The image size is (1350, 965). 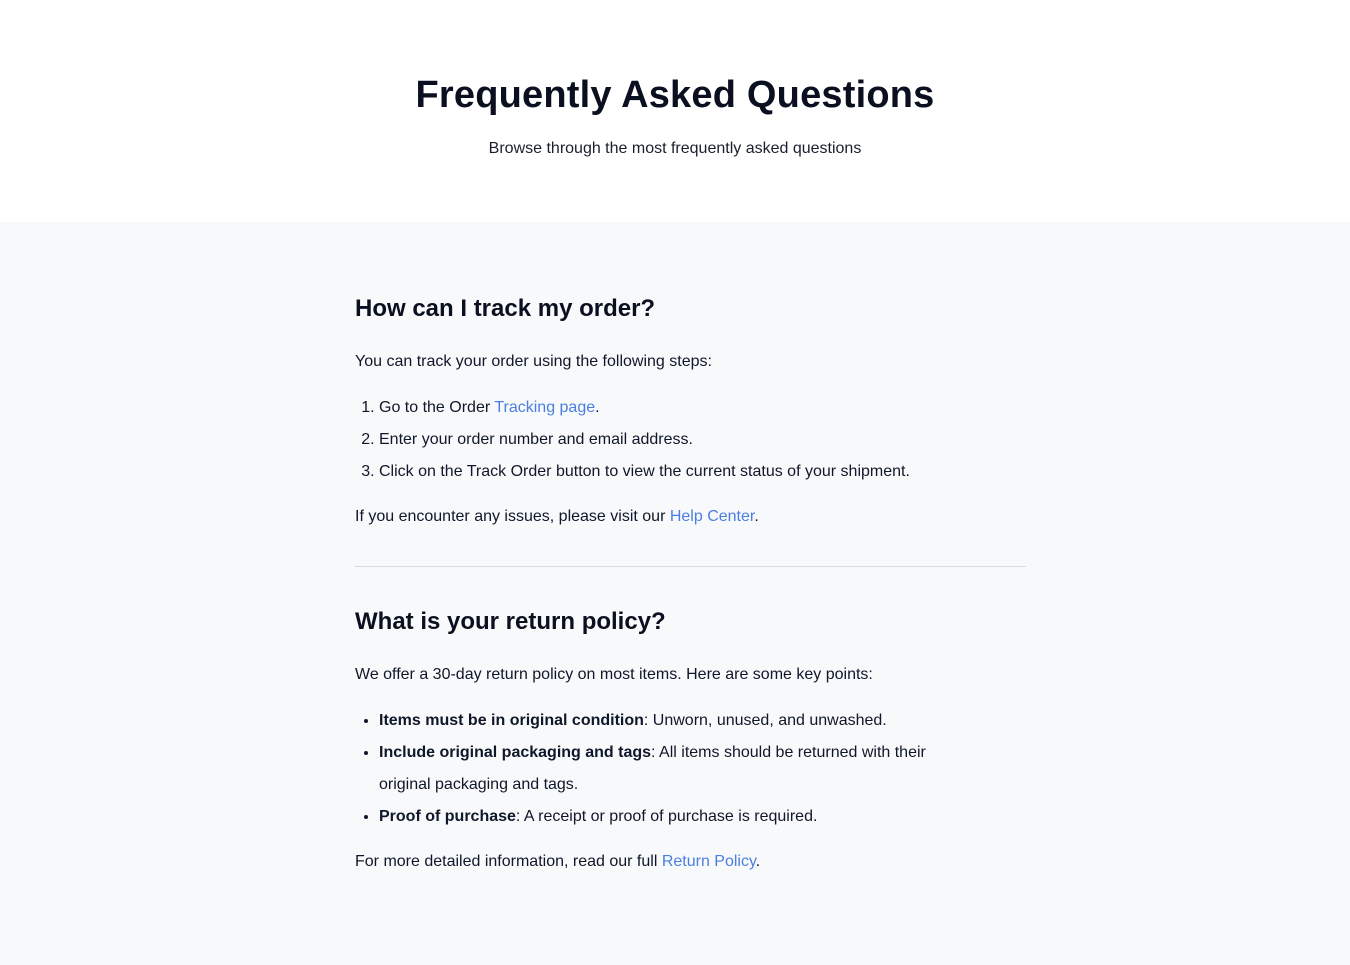 What do you see at coordinates (505, 308) in the screenshot?
I see `faq-question: How can I track my order?` at bounding box center [505, 308].